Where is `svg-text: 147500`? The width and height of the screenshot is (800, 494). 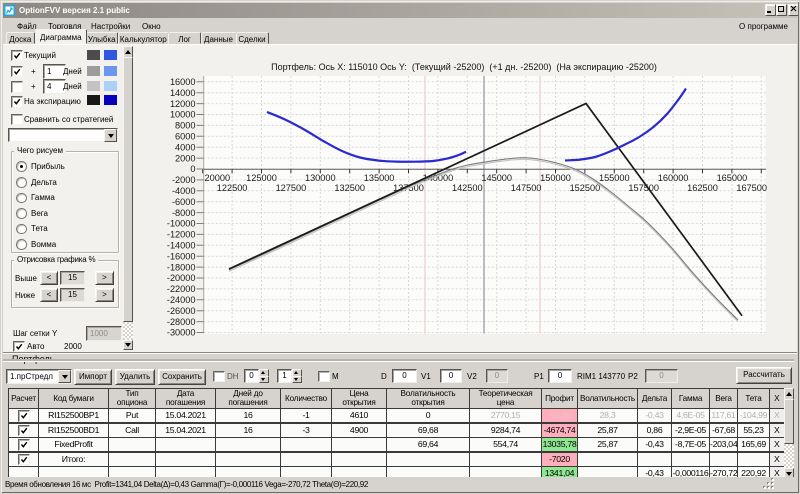
svg-text: 147500 is located at coordinates (526, 188).